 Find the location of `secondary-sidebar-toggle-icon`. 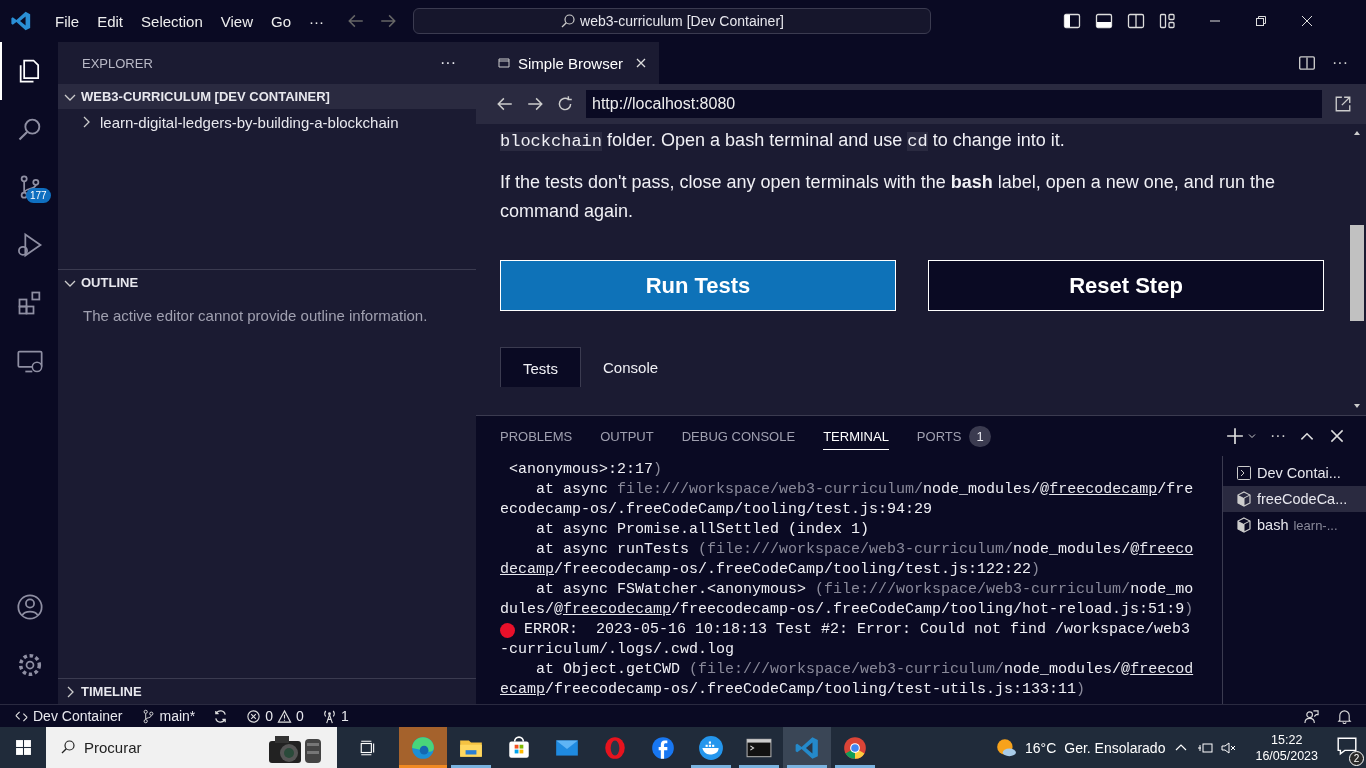

secondary-sidebar-toggle-icon is located at coordinates (1136, 21).